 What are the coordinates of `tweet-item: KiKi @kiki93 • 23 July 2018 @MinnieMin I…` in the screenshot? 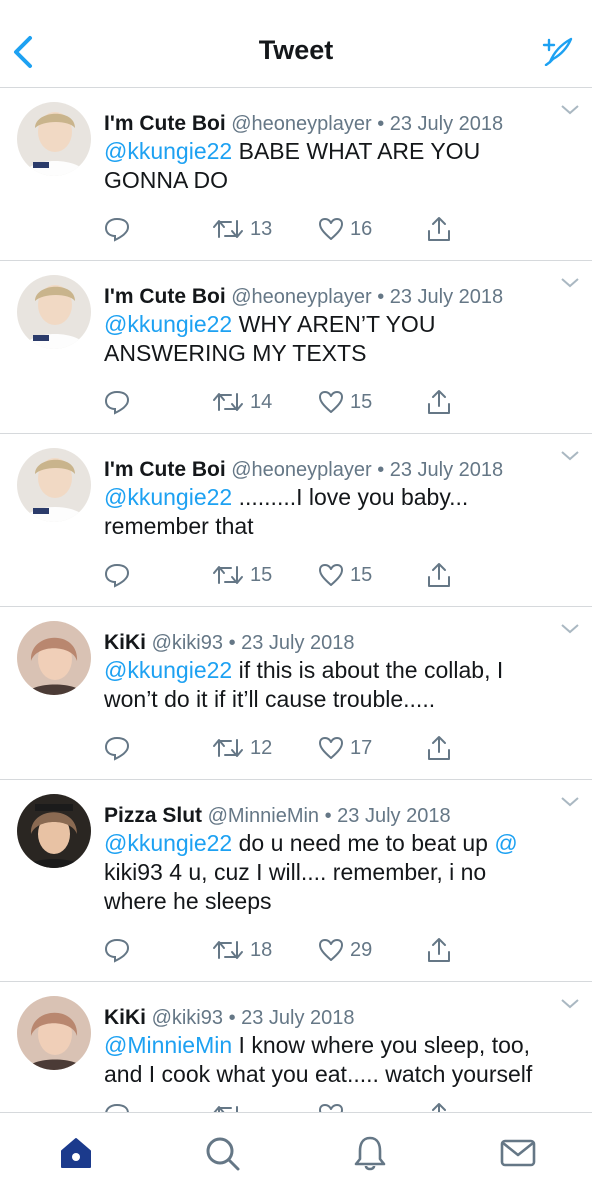 It's located at (296, 1047).